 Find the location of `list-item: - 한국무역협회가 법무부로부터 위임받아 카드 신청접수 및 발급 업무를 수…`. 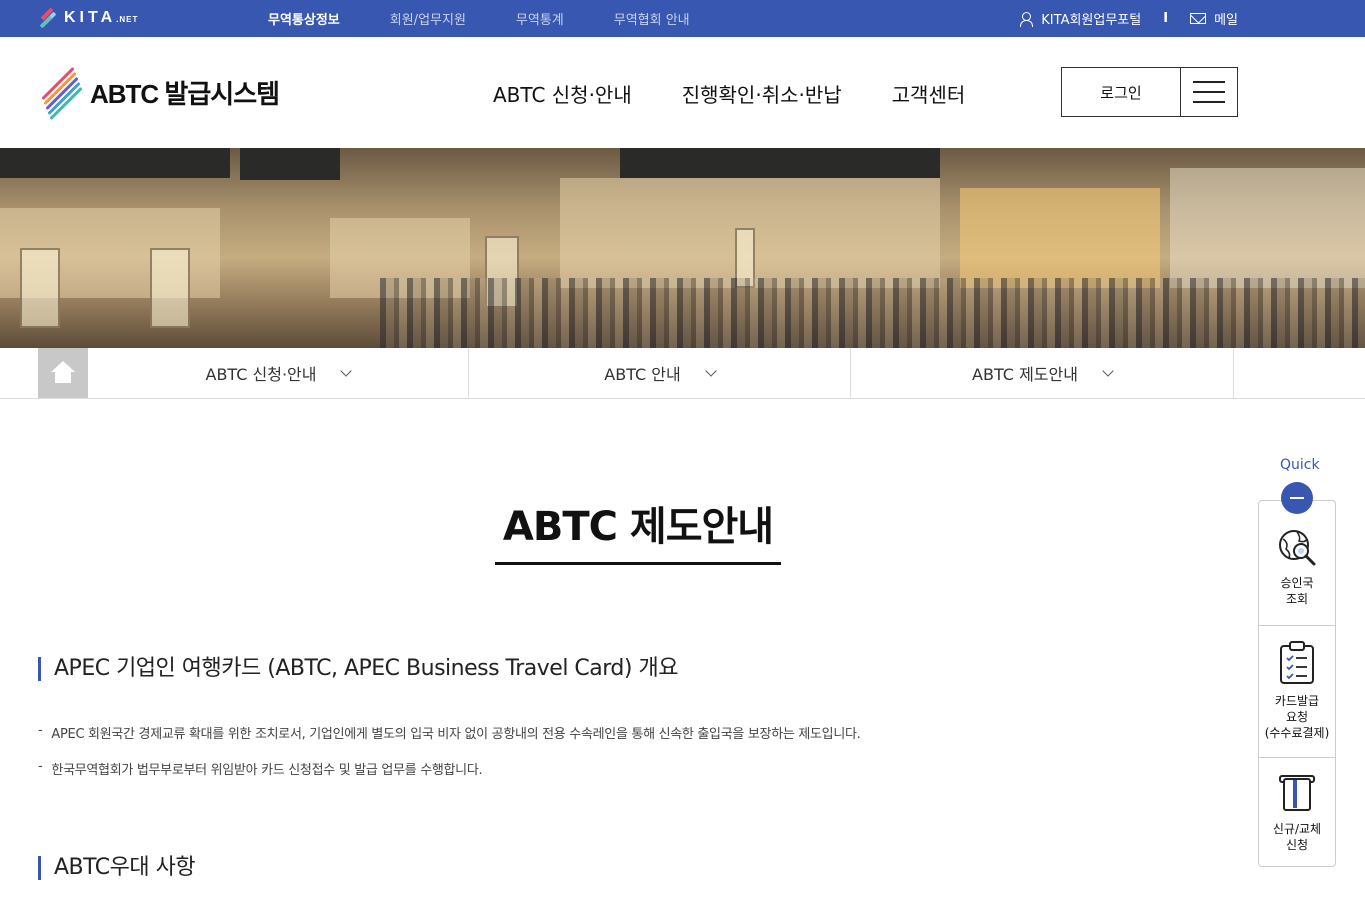

list-item: - 한국무역협회가 법무부로부터 위임받아 카드 신청접수 및 발급 업무를 수… is located at coordinates (260, 768).